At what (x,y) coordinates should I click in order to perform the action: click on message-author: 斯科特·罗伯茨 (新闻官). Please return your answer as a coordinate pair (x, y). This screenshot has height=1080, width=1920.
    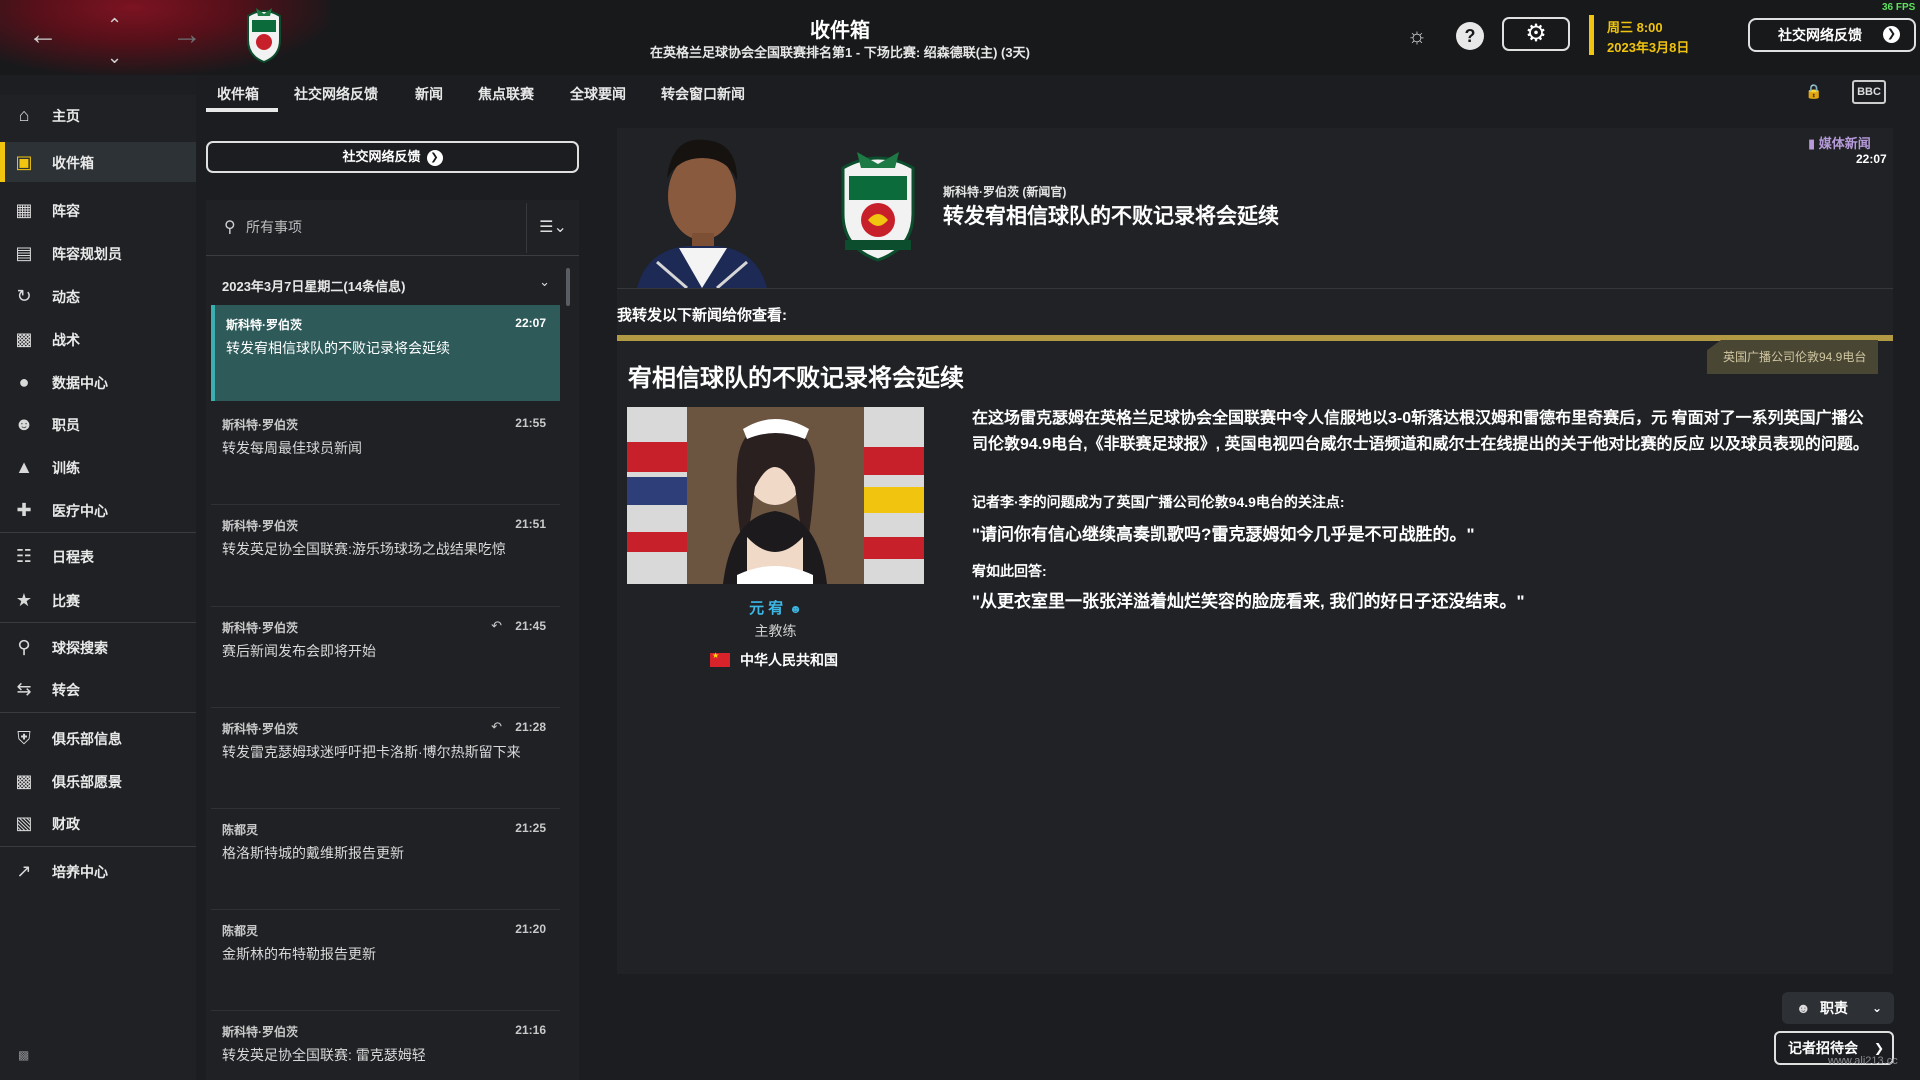
    Looking at the image, I should click on (1004, 191).